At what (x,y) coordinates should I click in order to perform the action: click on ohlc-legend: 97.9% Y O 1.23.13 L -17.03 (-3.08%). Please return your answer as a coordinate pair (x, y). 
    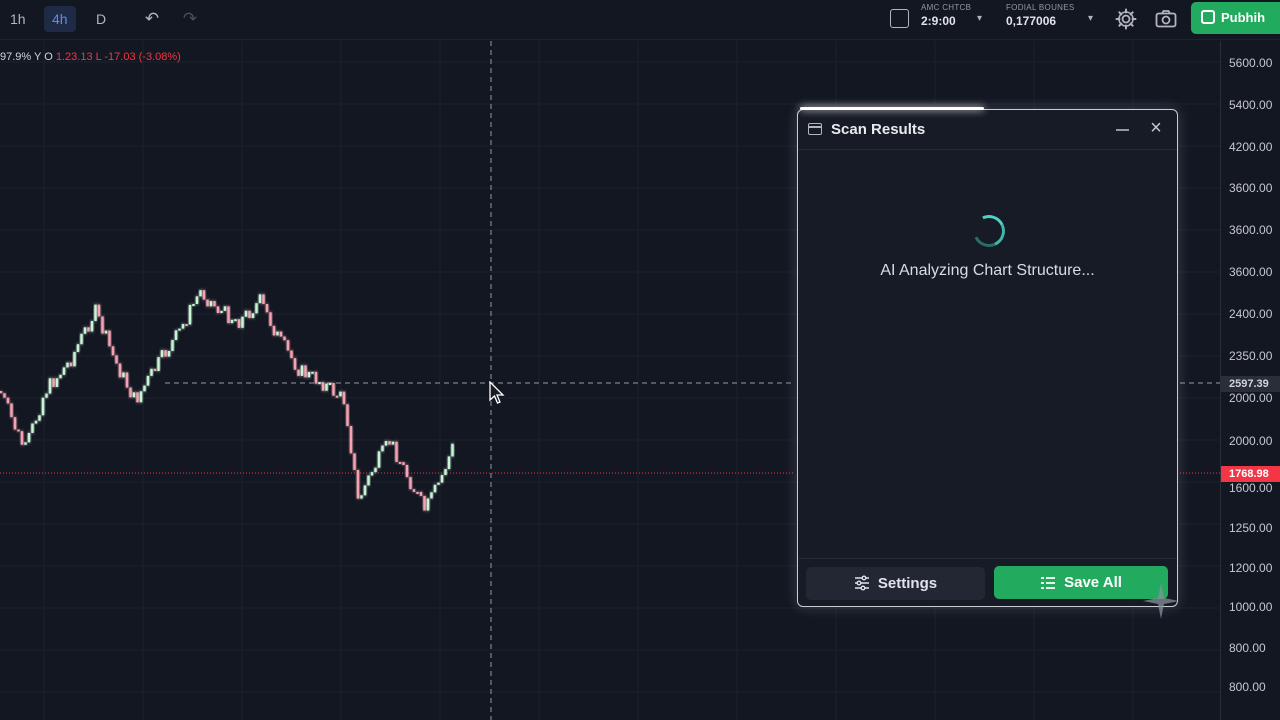
    Looking at the image, I should click on (90, 57).